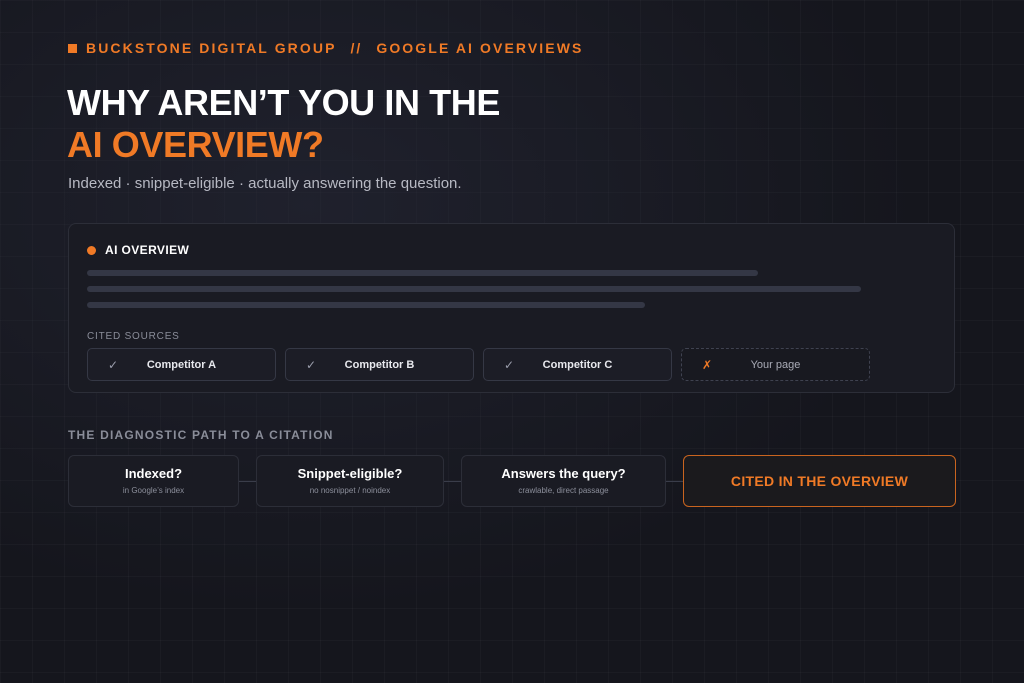 The width and height of the screenshot is (1024, 683). I want to click on eyebrow-topic: GOOGLE AI OVERVIEWS, so click(480, 48).